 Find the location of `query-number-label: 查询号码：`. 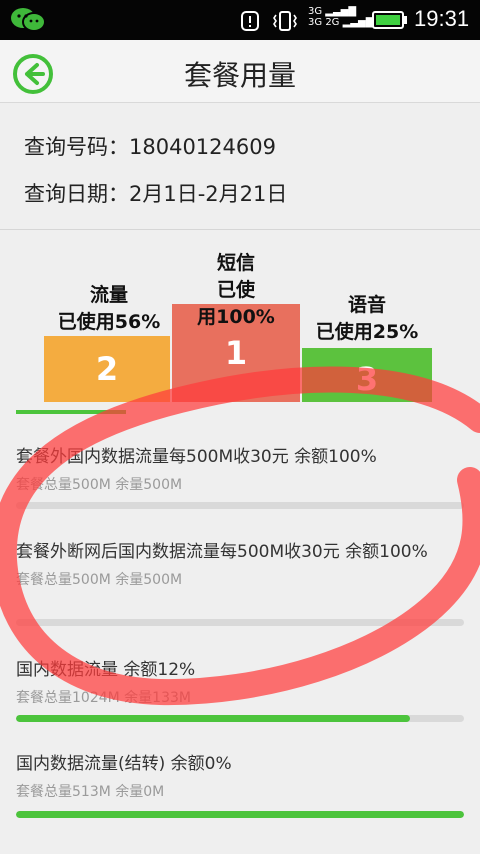

query-number-label: 查询号码： is located at coordinates (76, 147).